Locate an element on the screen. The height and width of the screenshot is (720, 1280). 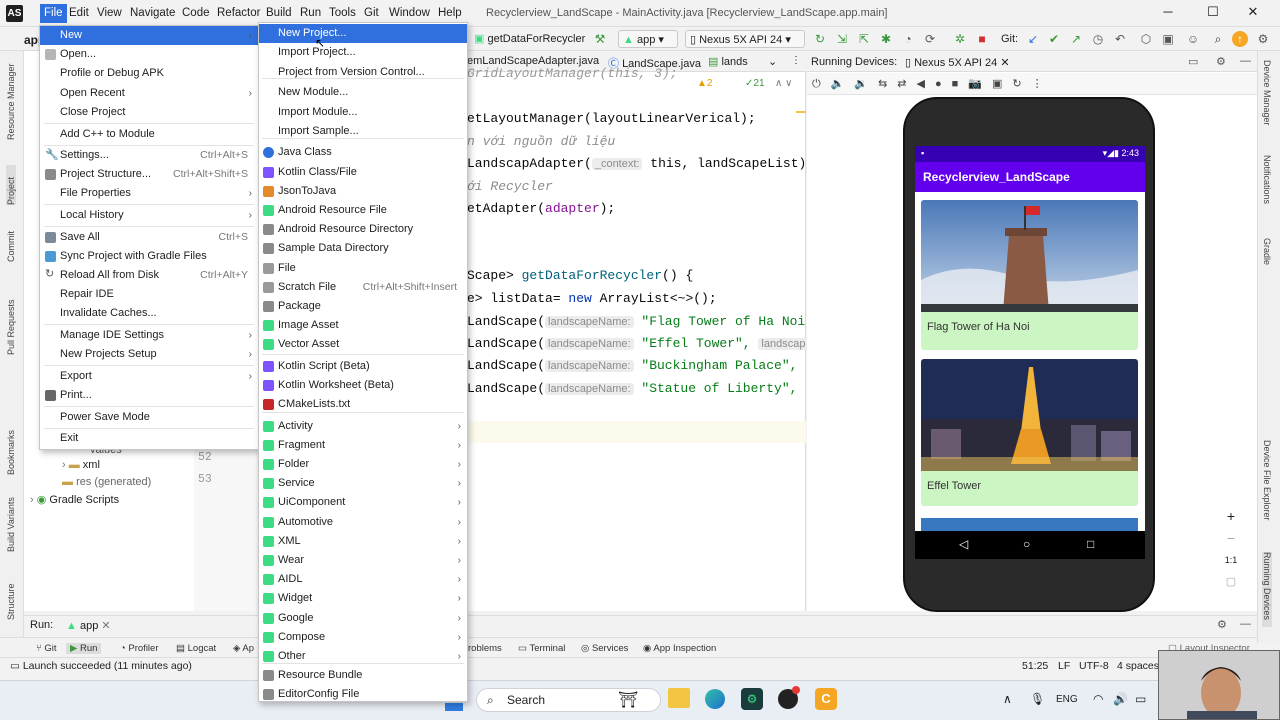
file-menu-profile-apk: Profile or Debug APK is located at coordinates (149, 73).